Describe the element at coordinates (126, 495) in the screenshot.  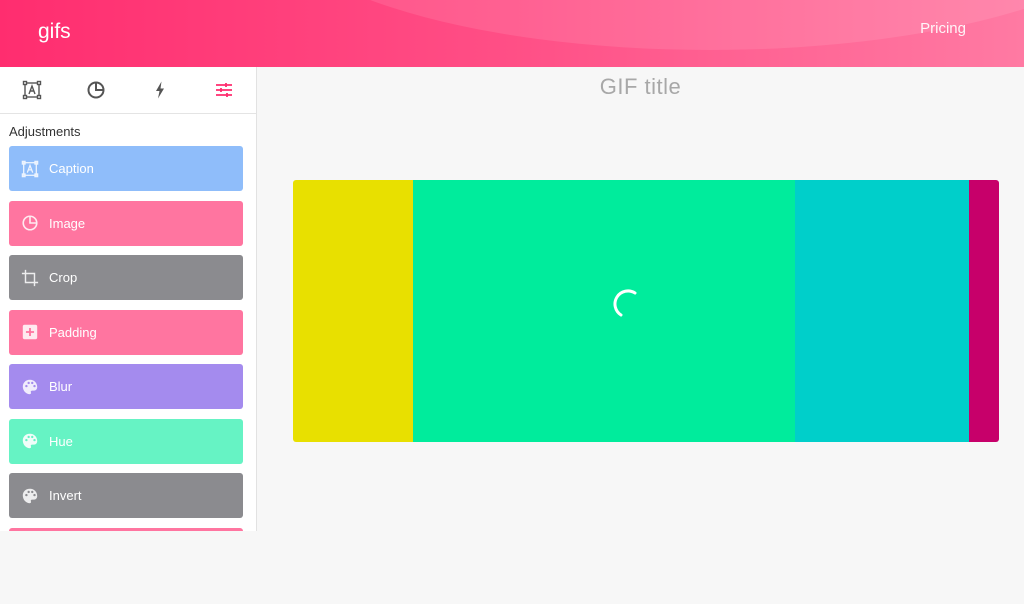
I see `tool-invert-button: Invert` at that location.